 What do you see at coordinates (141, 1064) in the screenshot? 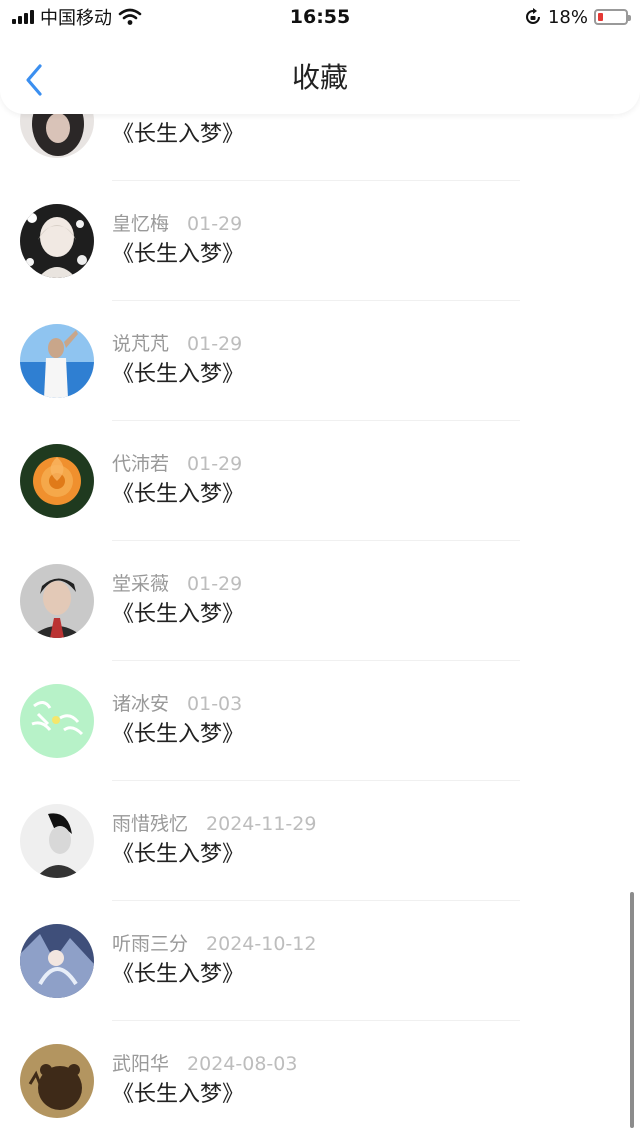
I see `user-name: 武阳华` at bounding box center [141, 1064].